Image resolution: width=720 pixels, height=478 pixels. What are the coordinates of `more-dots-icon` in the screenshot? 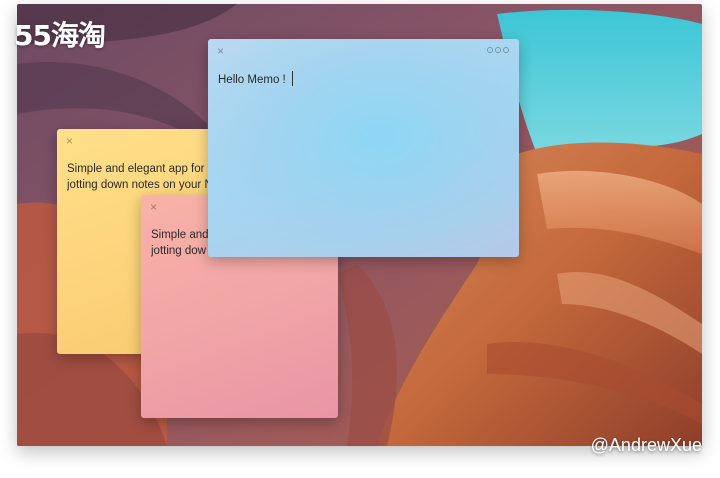 It's located at (498, 50).